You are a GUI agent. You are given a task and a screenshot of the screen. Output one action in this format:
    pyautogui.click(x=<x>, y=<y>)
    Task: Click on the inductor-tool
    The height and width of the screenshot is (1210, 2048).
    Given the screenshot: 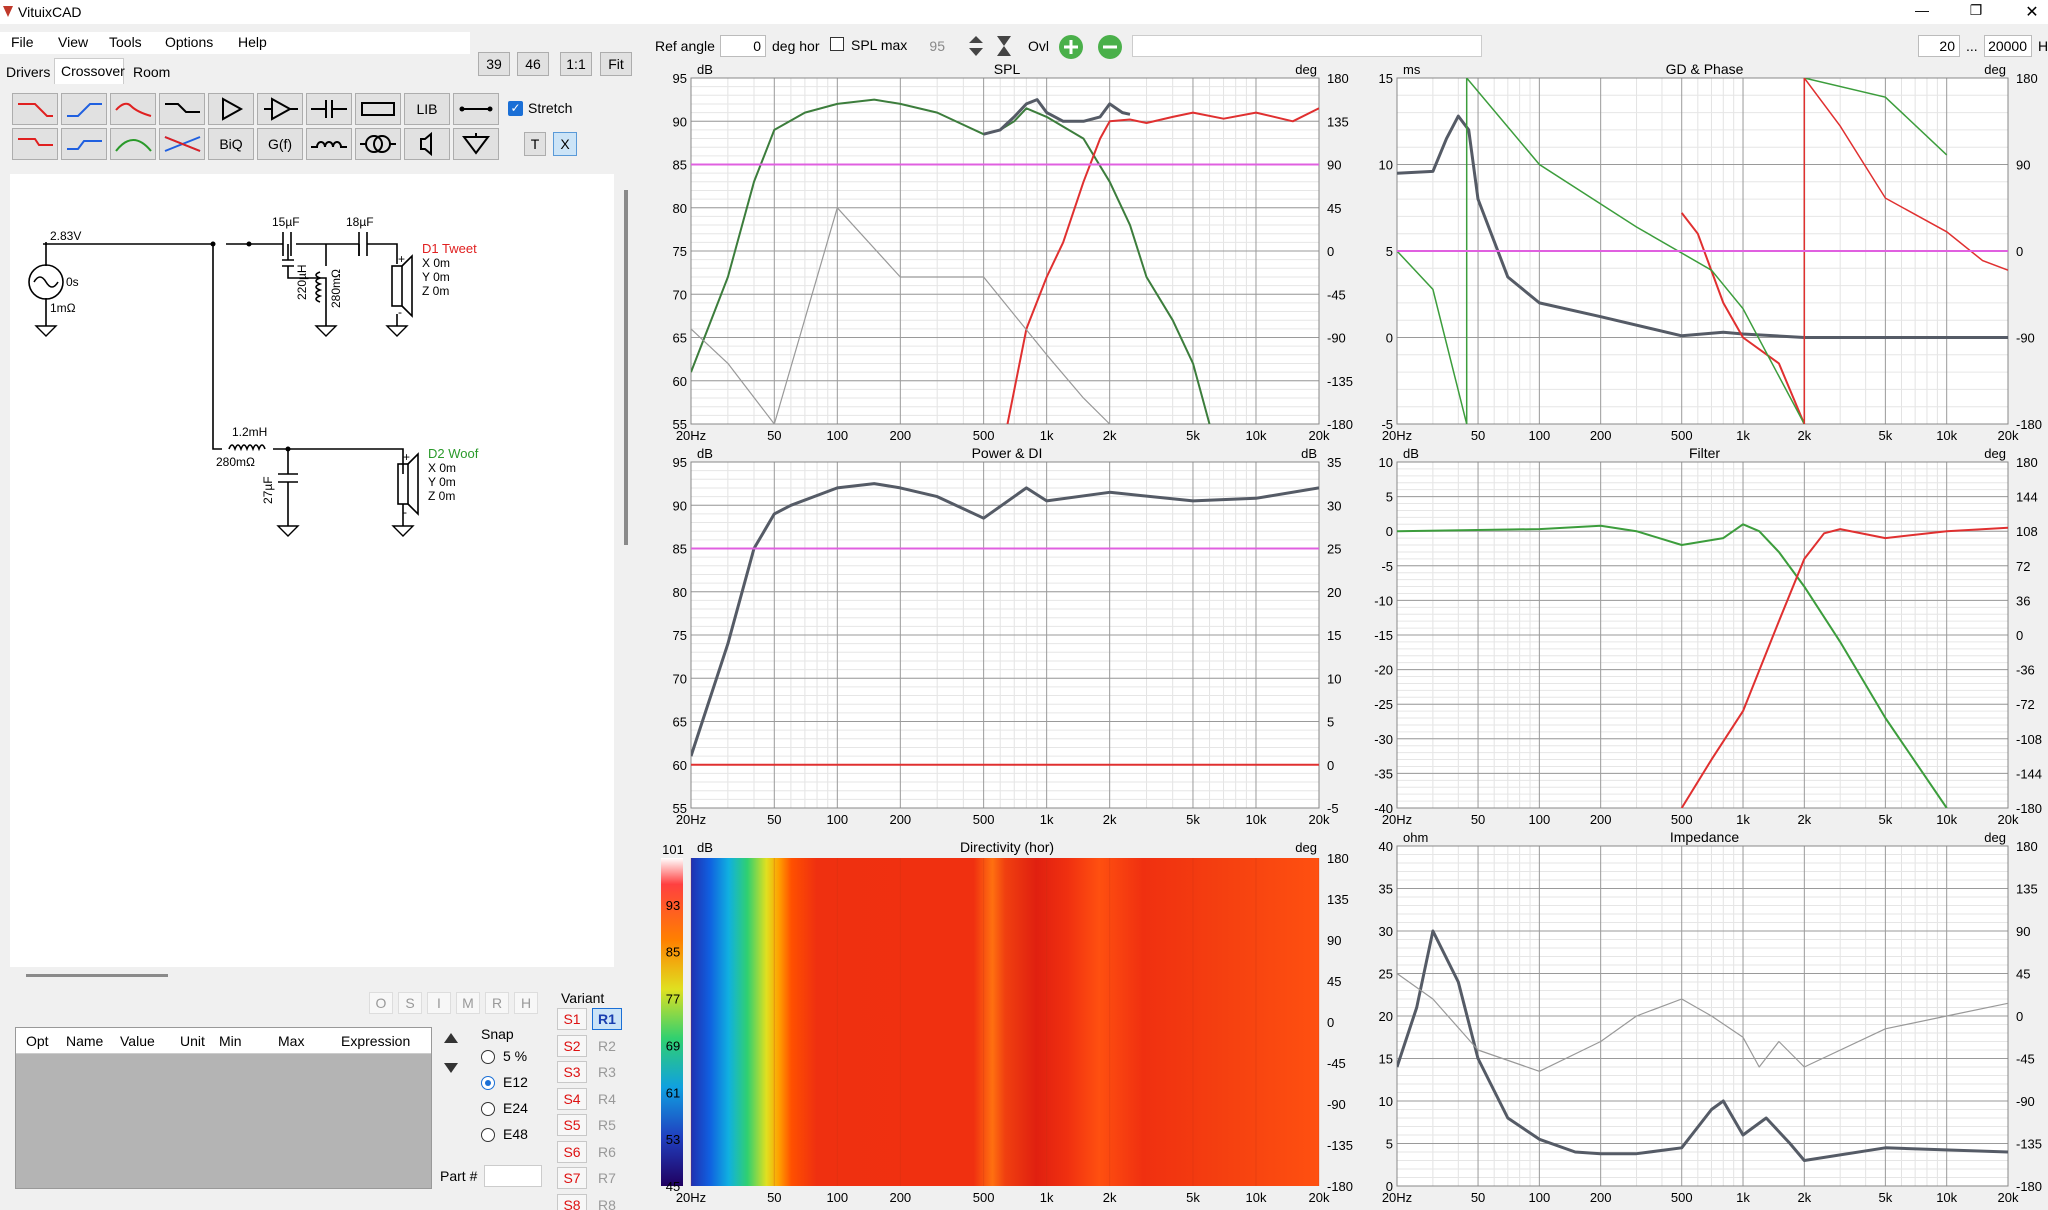 What is the action you would take?
    pyautogui.click(x=329, y=144)
    